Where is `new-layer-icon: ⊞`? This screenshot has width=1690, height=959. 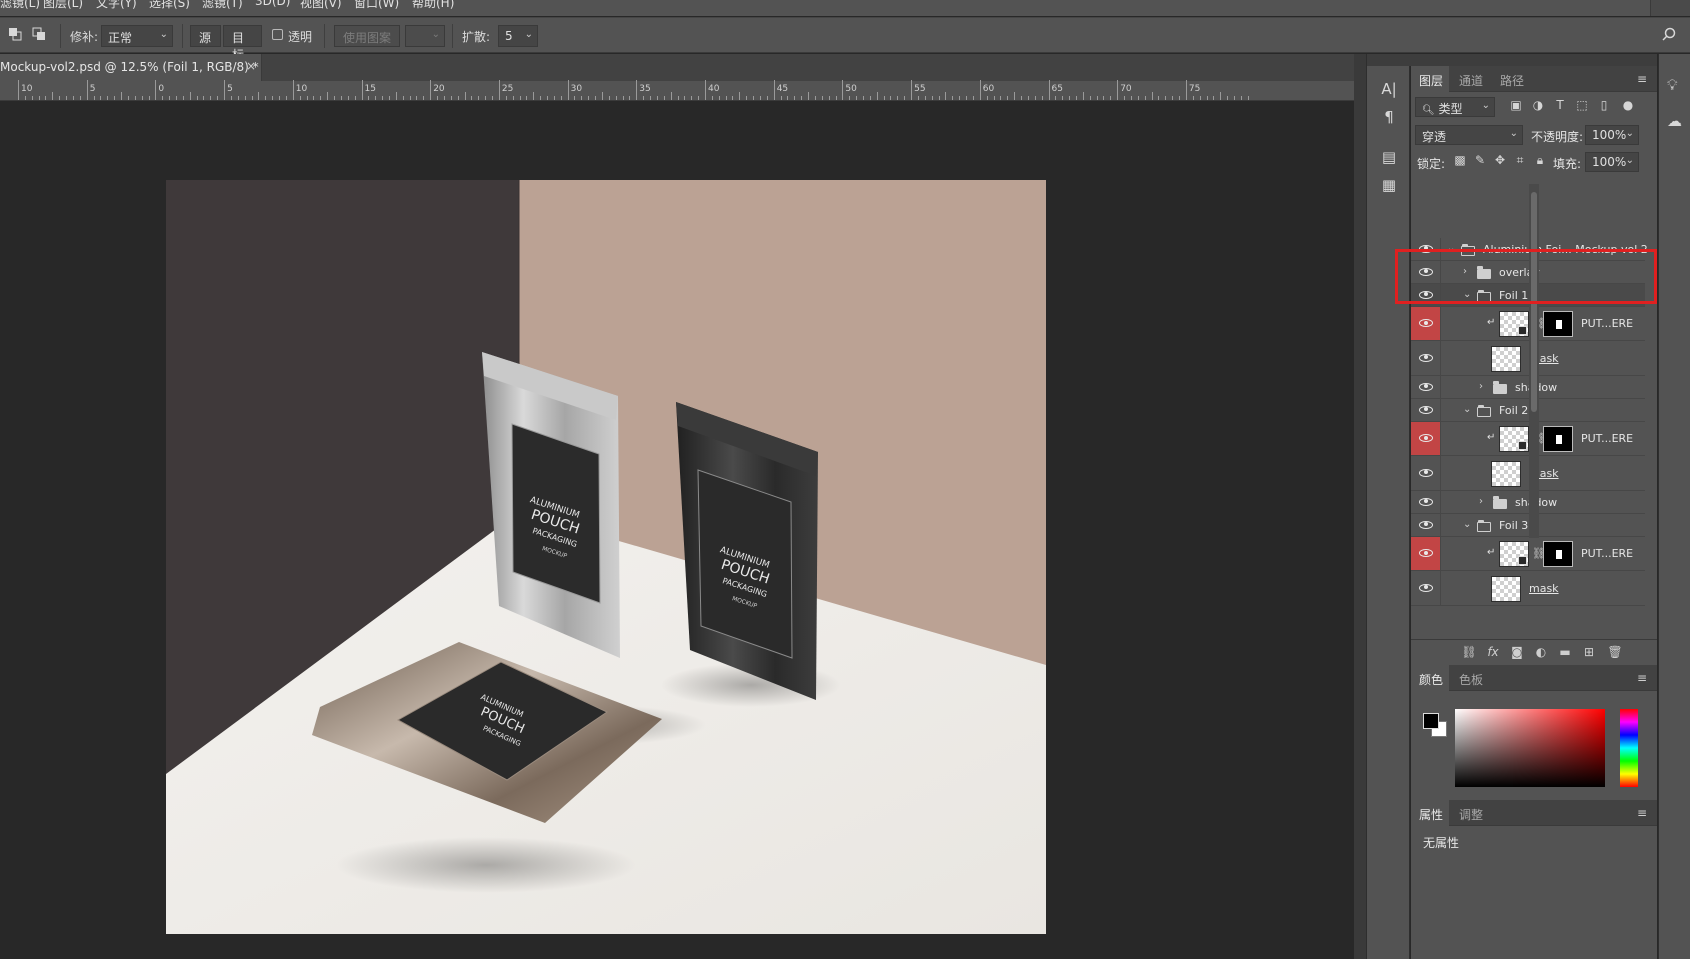 new-layer-icon: ⊞ is located at coordinates (1589, 652).